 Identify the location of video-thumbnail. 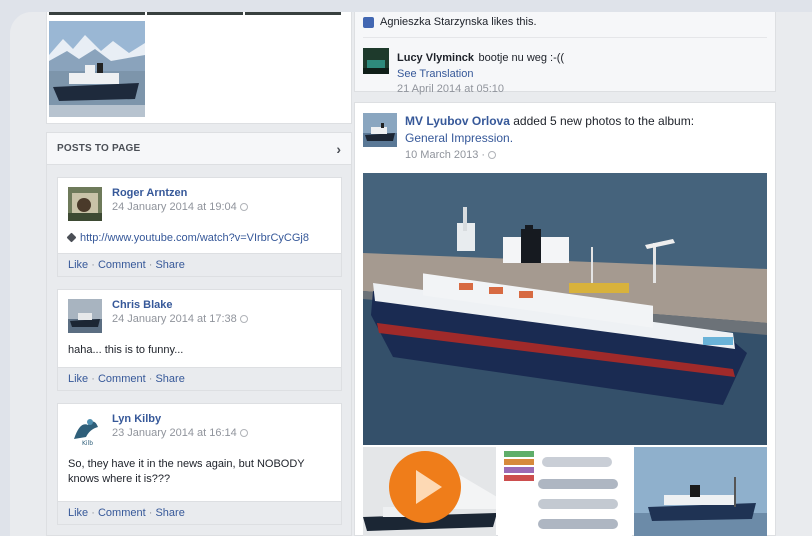
(430, 491).